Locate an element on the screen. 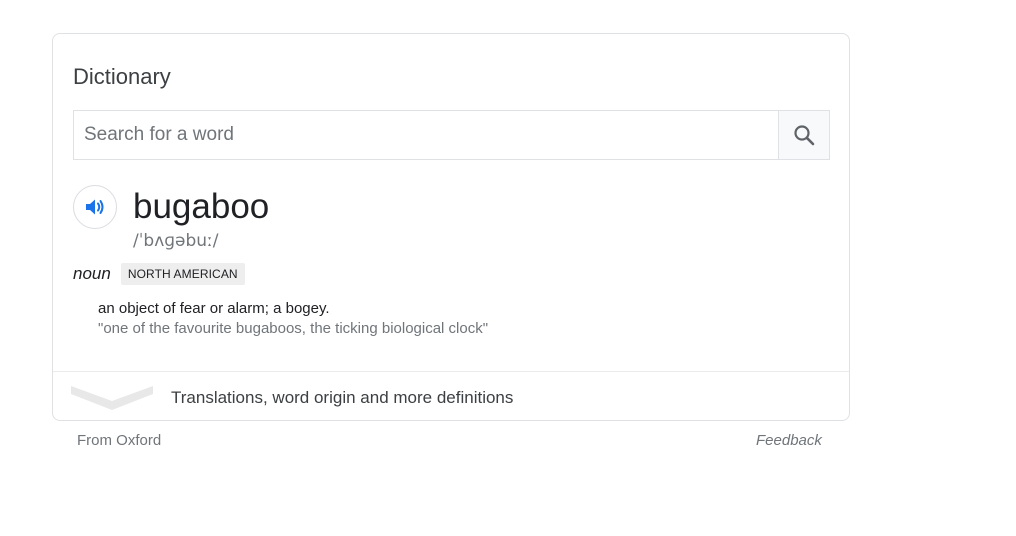  part-of-speech: noun is located at coordinates (92, 273).